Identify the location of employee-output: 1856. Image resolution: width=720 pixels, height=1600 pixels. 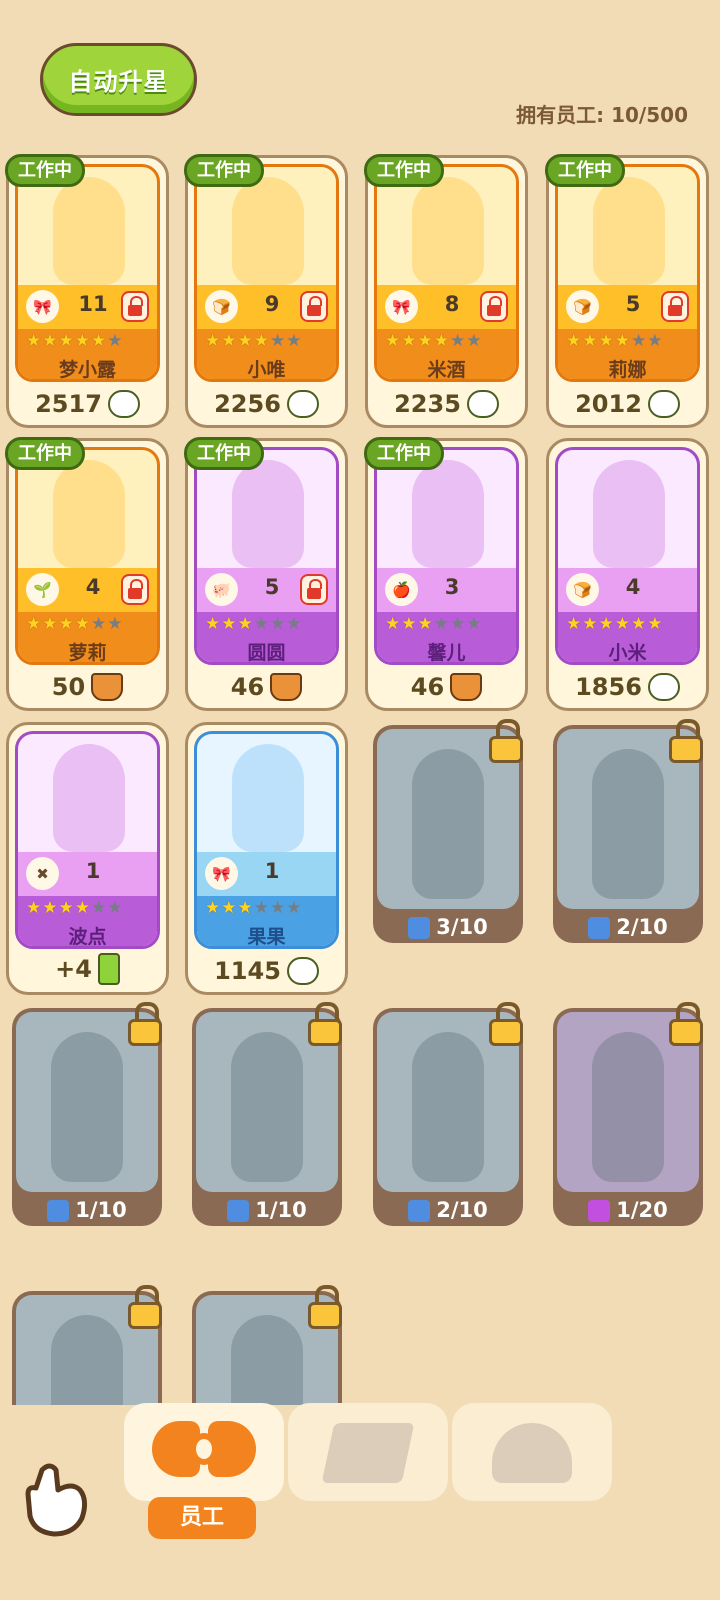
(627, 686).